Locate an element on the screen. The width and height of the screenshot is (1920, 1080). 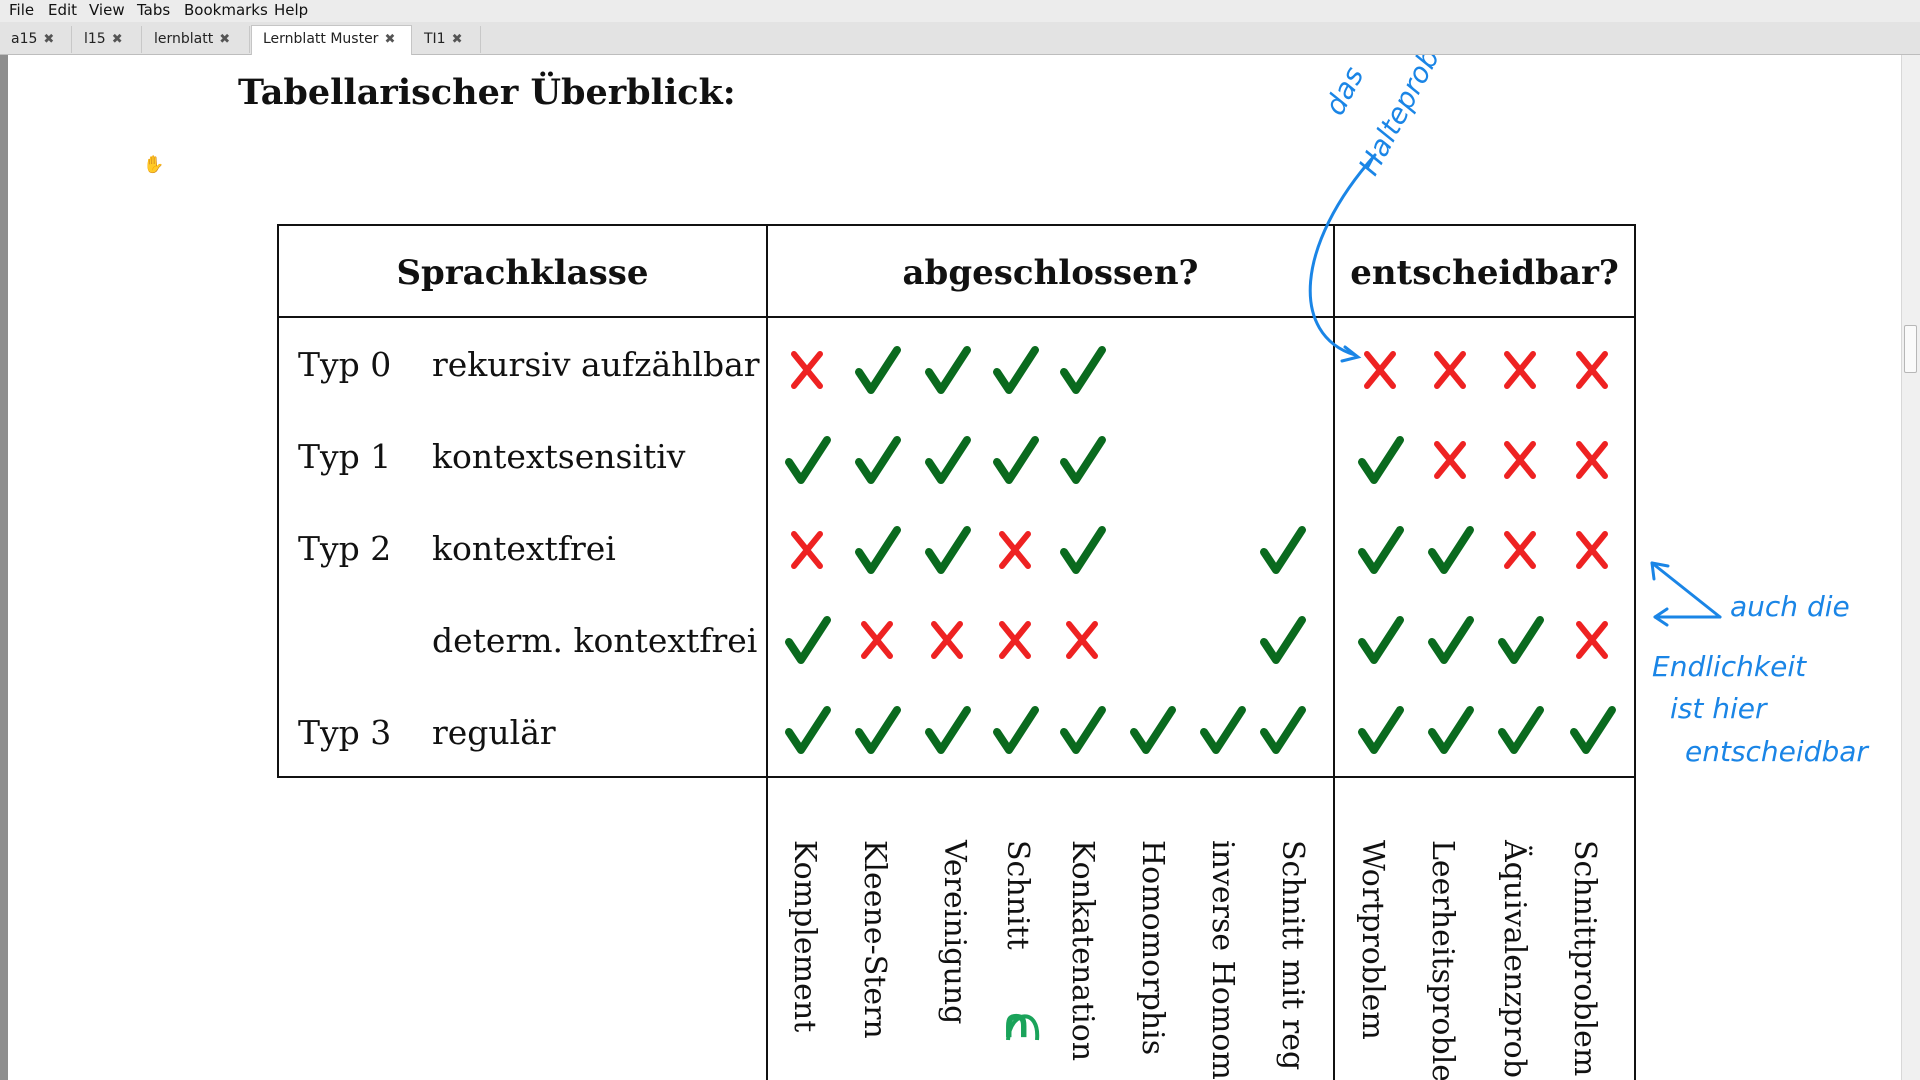
row-type: Typ 2 is located at coordinates (345, 548).